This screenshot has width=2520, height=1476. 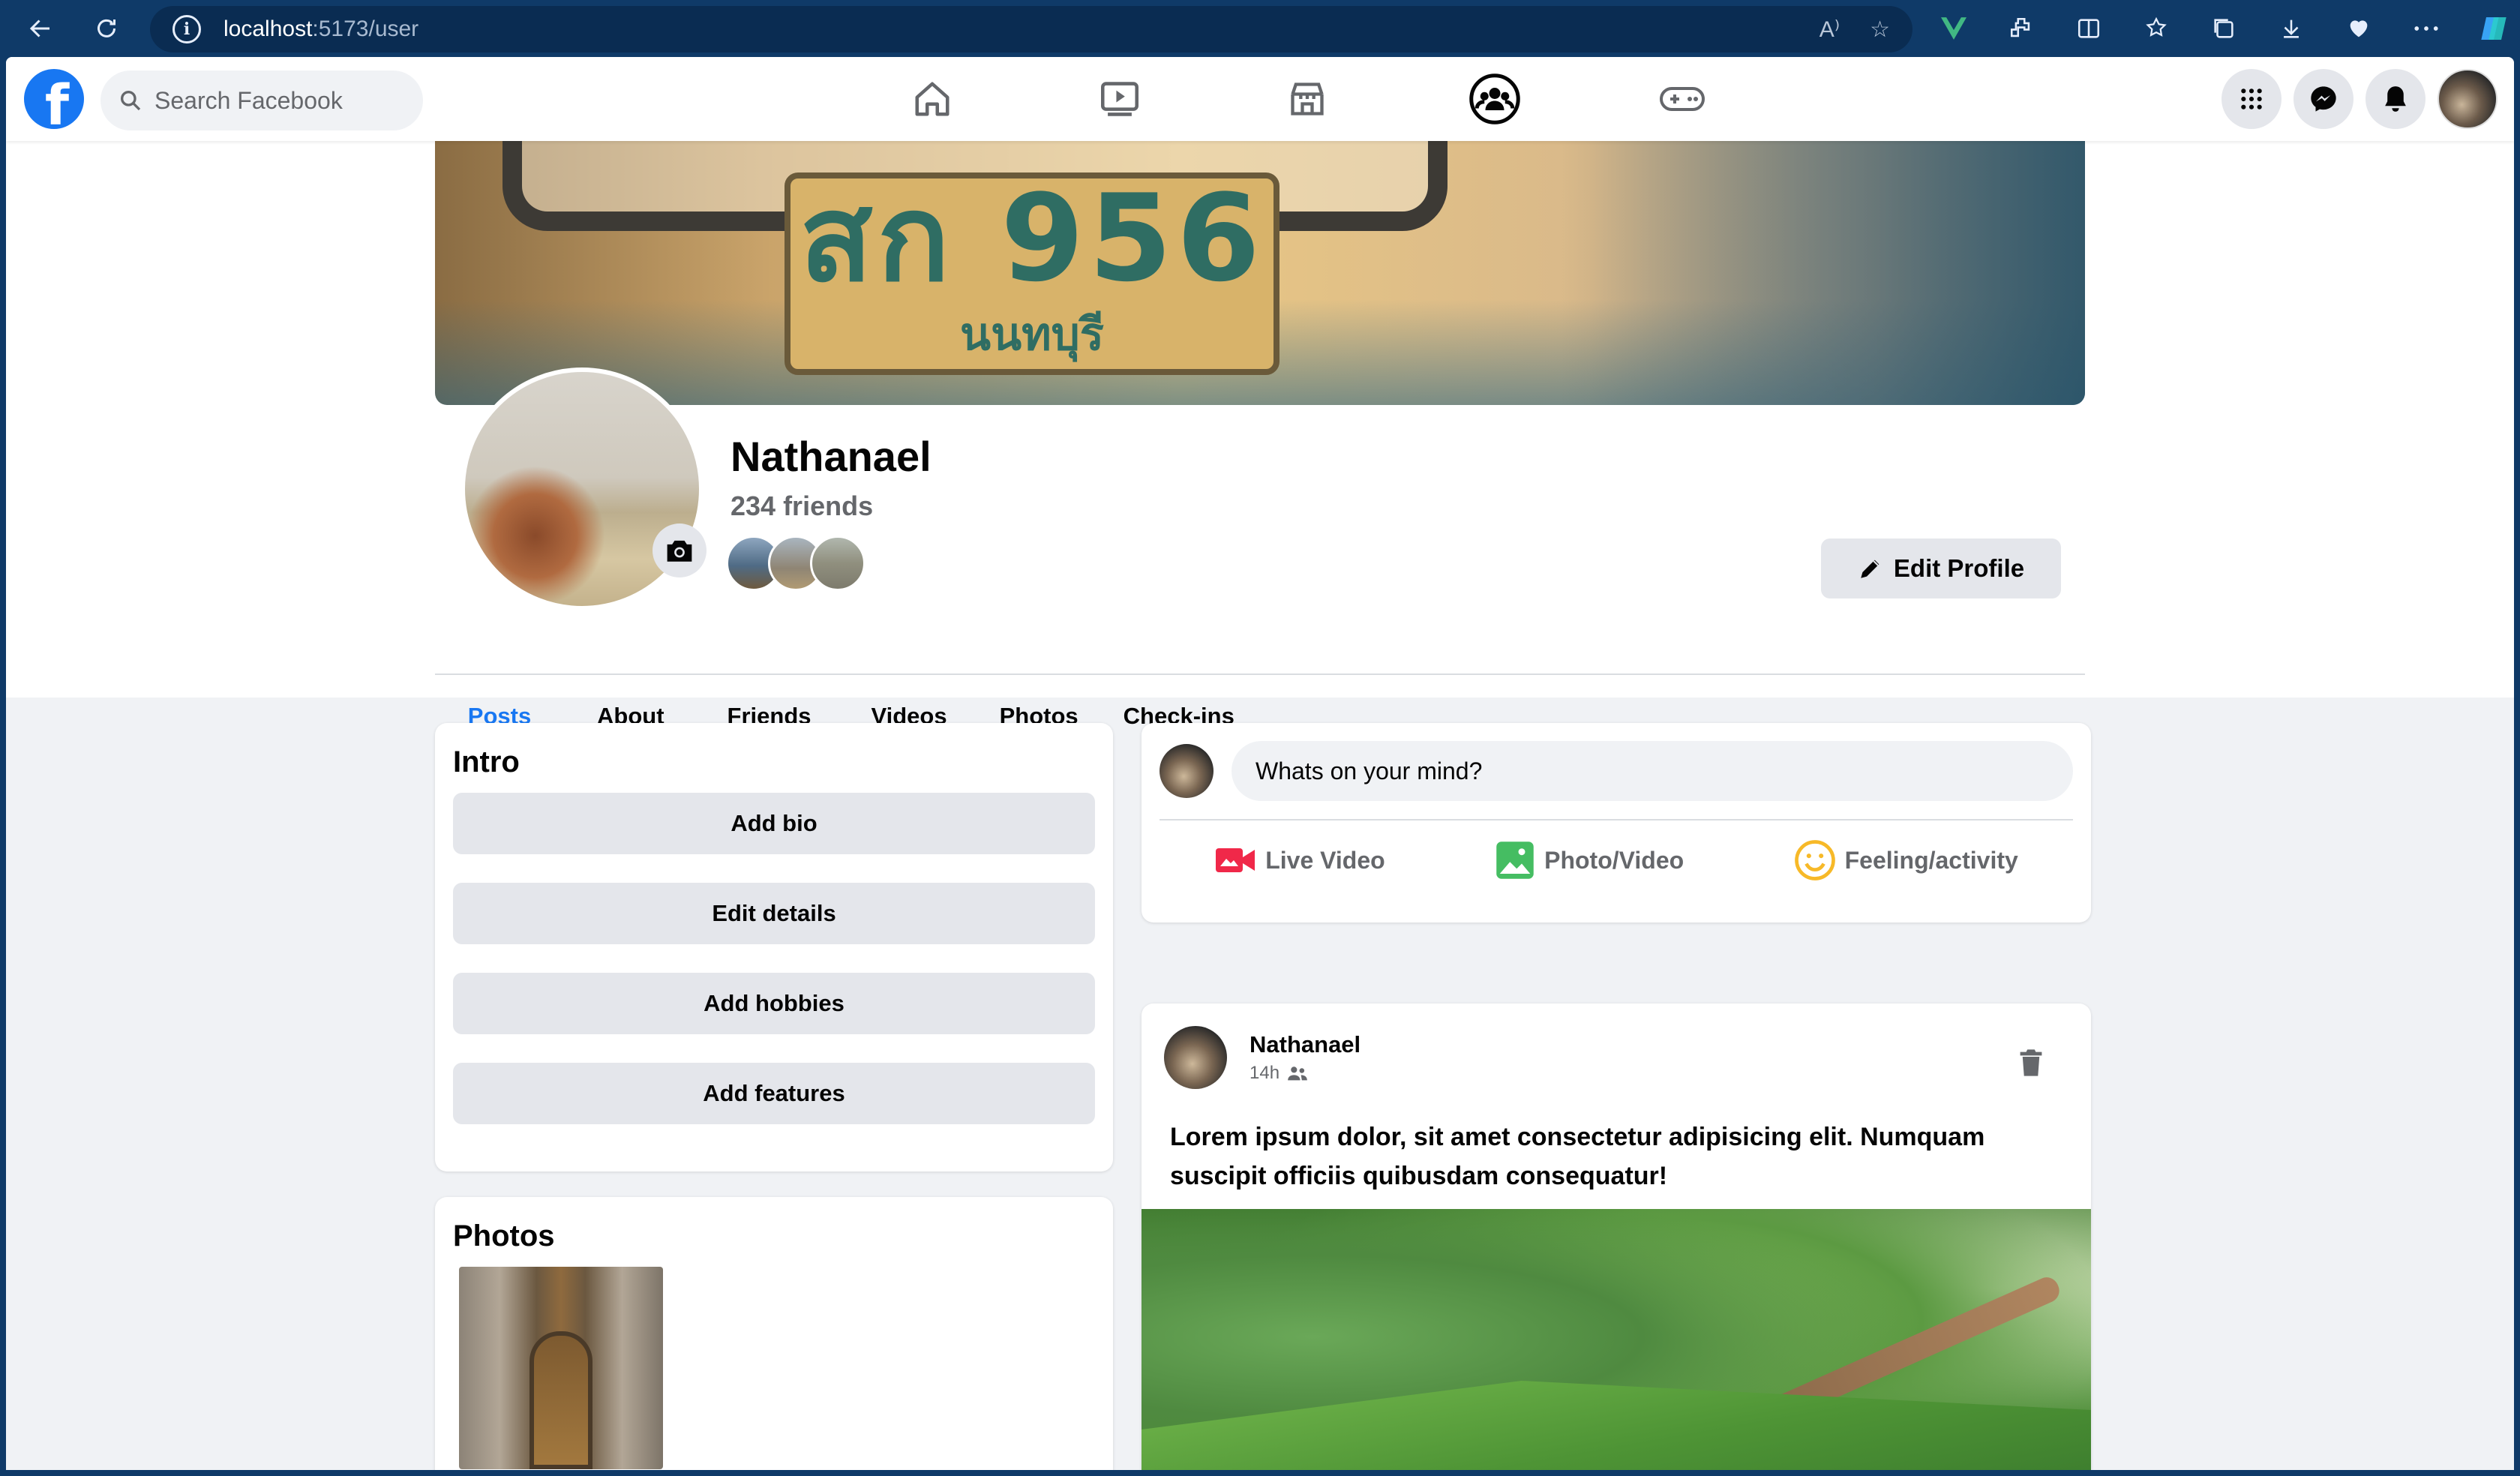 I want to click on top-navbar: f, so click(x=1260, y=99).